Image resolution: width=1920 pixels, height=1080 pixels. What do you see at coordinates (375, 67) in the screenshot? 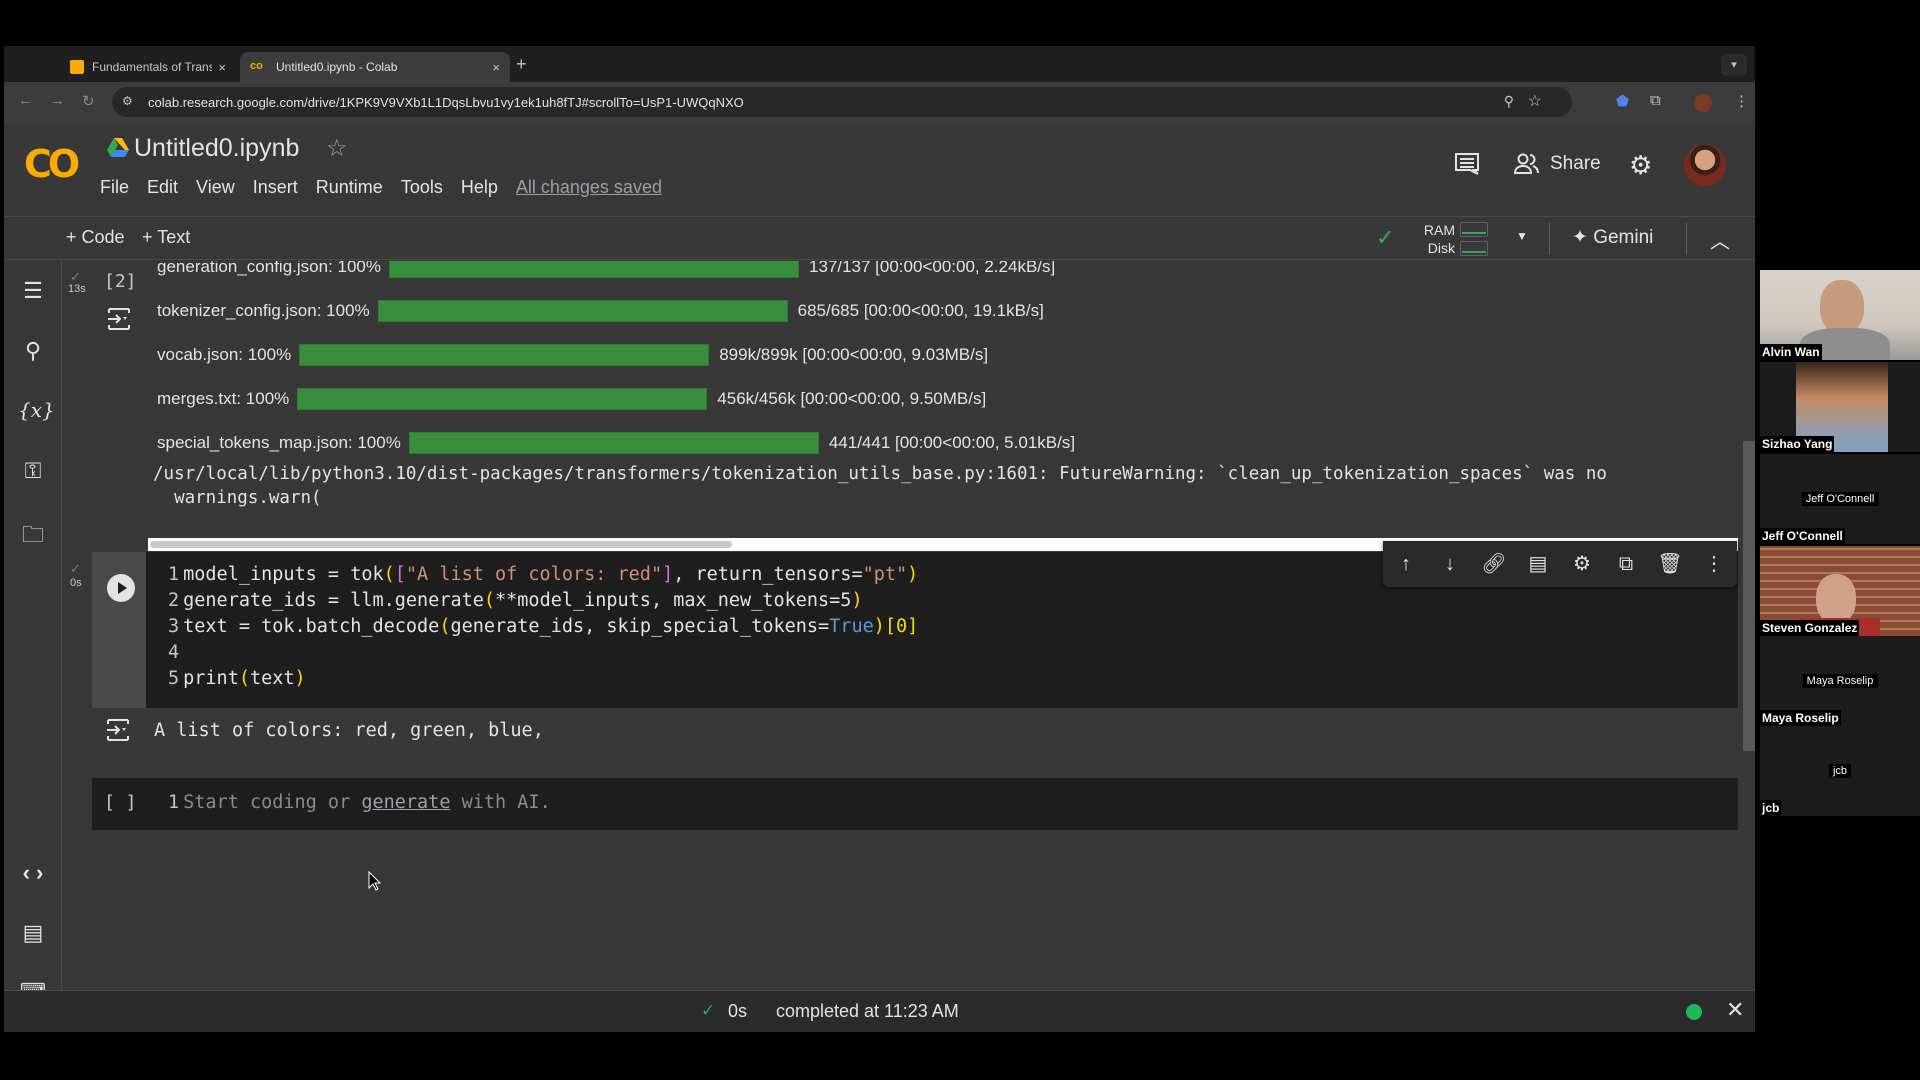
I see `tab-colab: co Untitled0.ipynb - Colab ×` at bounding box center [375, 67].